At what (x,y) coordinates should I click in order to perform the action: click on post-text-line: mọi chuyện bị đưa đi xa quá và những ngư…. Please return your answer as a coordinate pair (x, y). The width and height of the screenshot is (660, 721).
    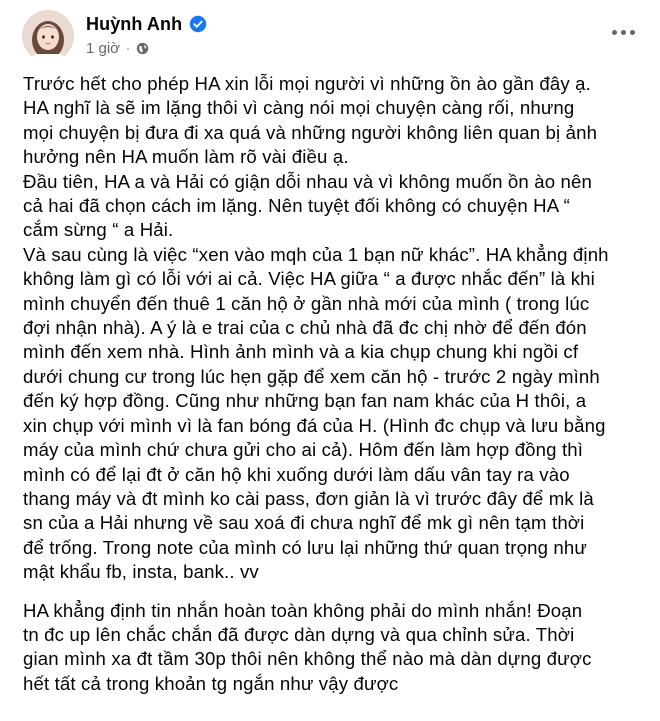
    Looking at the image, I should click on (310, 132).